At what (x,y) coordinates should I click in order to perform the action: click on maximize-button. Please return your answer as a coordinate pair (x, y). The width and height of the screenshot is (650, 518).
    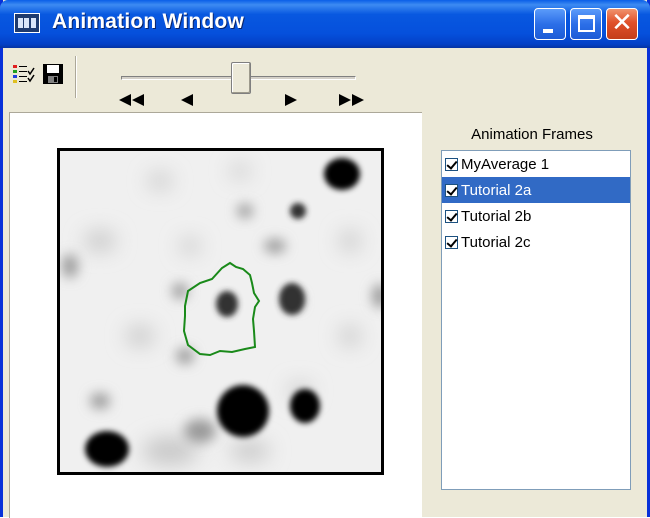
    Looking at the image, I should click on (586, 24).